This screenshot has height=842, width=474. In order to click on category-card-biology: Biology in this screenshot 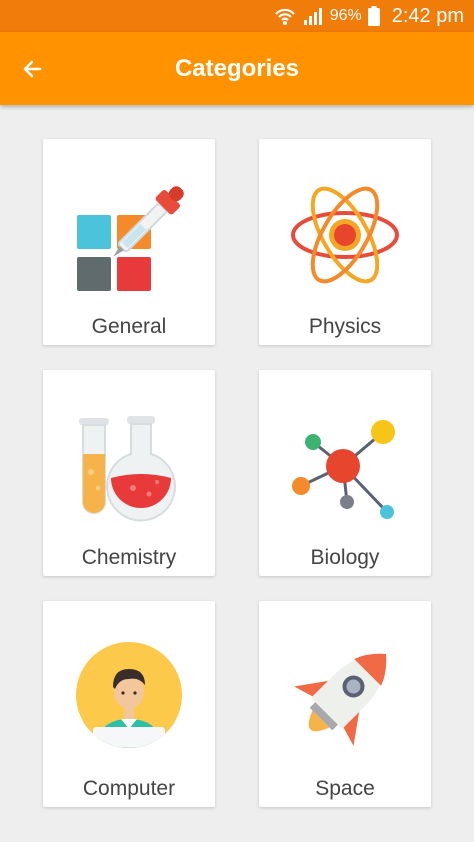, I will do `click(345, 473)`.